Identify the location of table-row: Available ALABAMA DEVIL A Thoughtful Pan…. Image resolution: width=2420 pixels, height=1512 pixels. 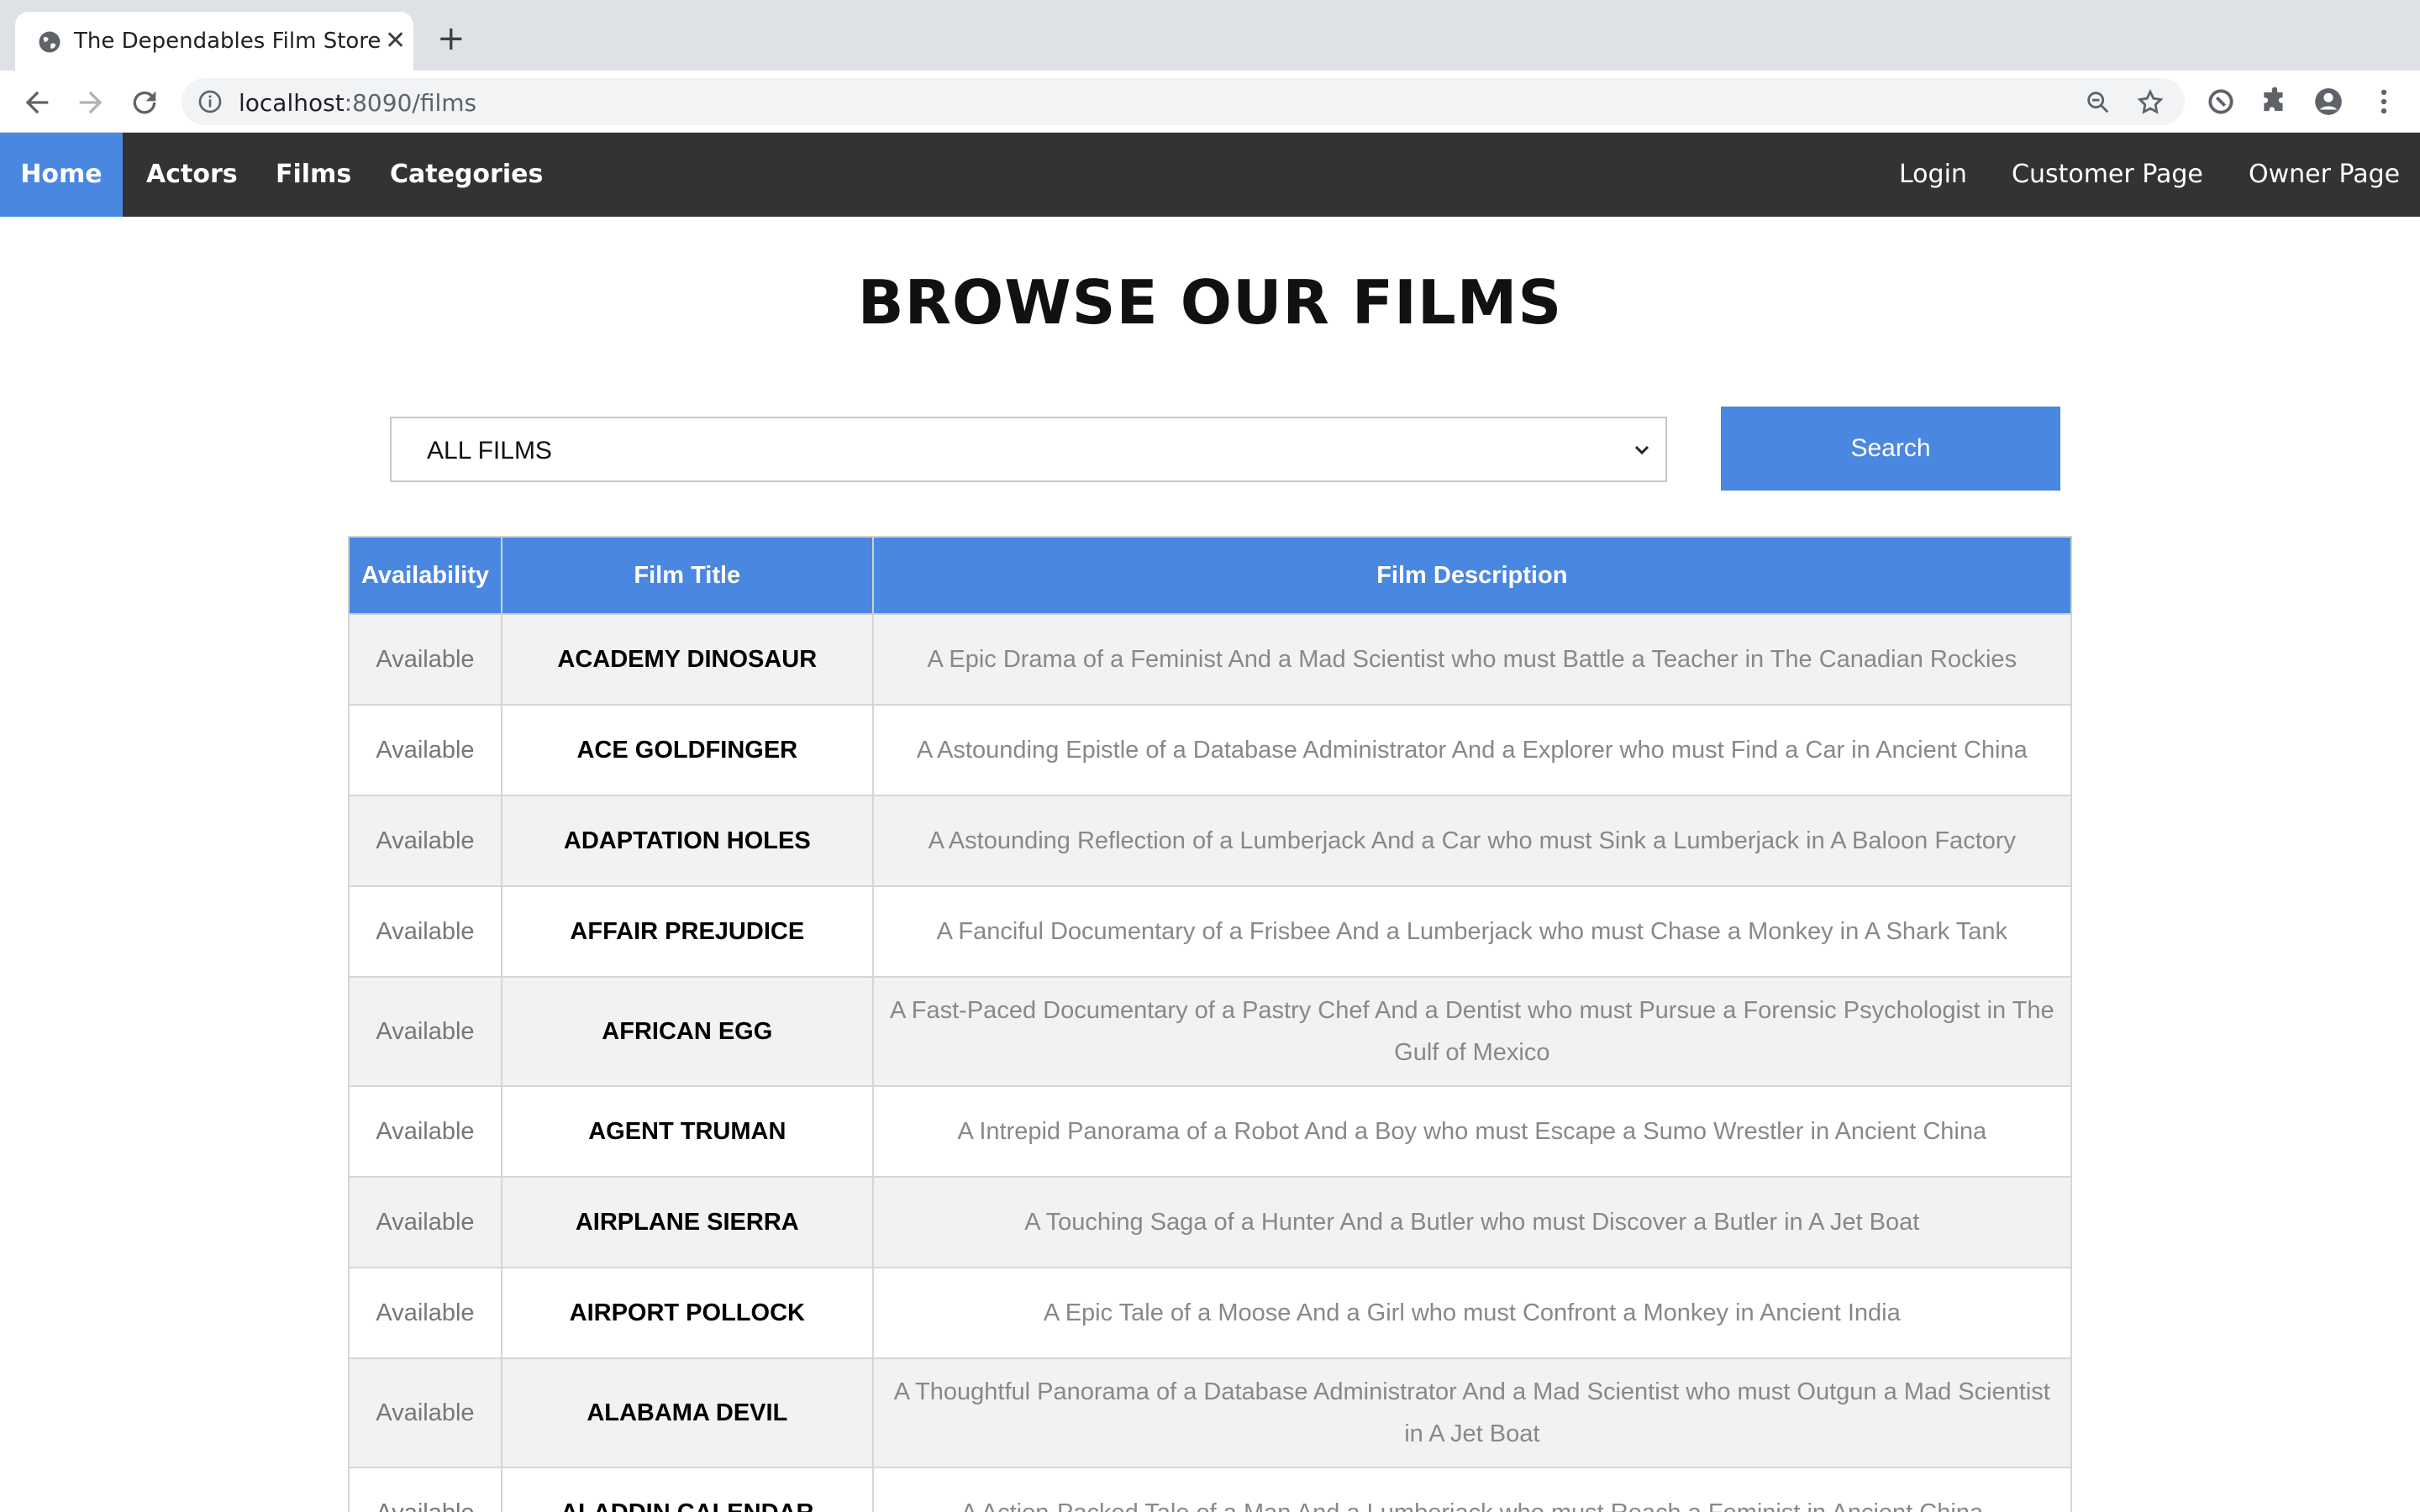
(1210, 1412).